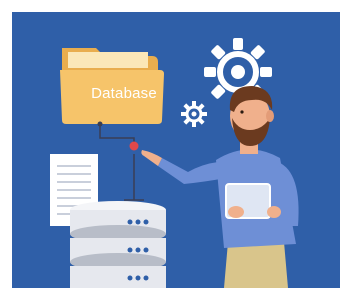  Describe the element at coordinates (121, 162) in the screenshot. I see `connection-lines` at that location.